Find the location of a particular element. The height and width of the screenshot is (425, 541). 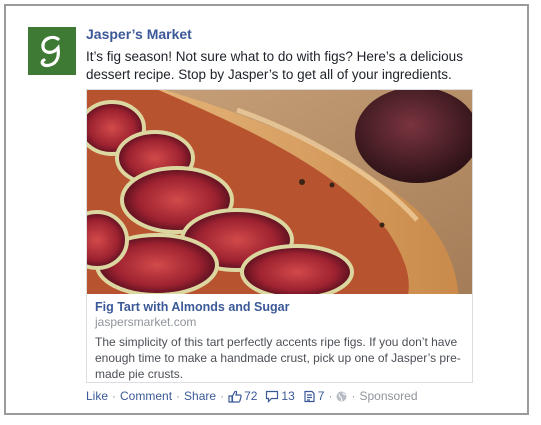

page-avatar is located at coordinates (52, 51).